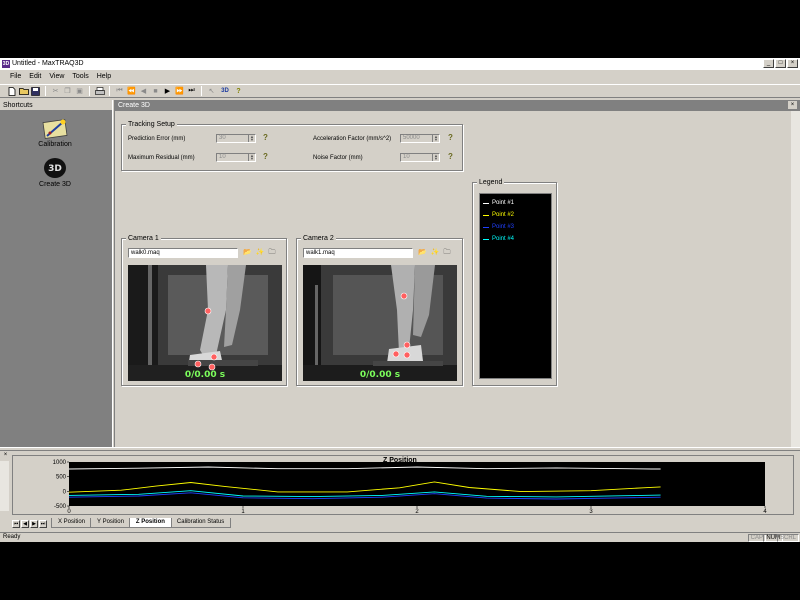  Describe the element at coordinates (4, 486) in the screenshot. I see `panel-scrollbar` at that location.